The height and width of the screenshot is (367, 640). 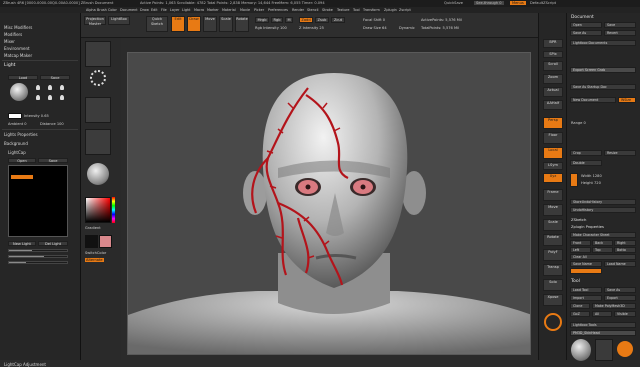 What do you see at coordinates (375, 28) in the screenshot?
I see `draw-size-slider: Draw Size 64` at bounding box center [375, 28].